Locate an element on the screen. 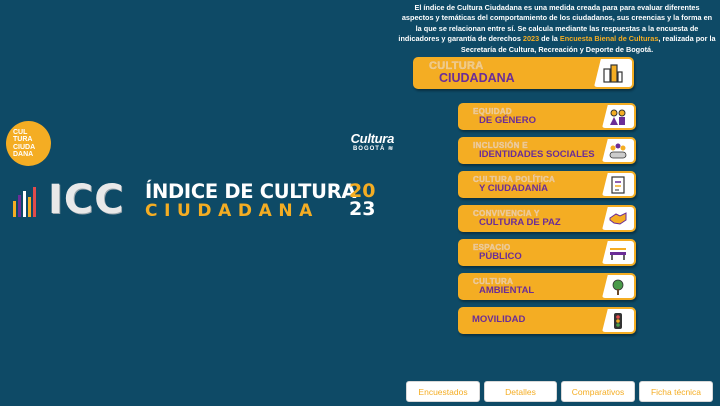  intro-part2: de la is located at coordinates (549, 39).